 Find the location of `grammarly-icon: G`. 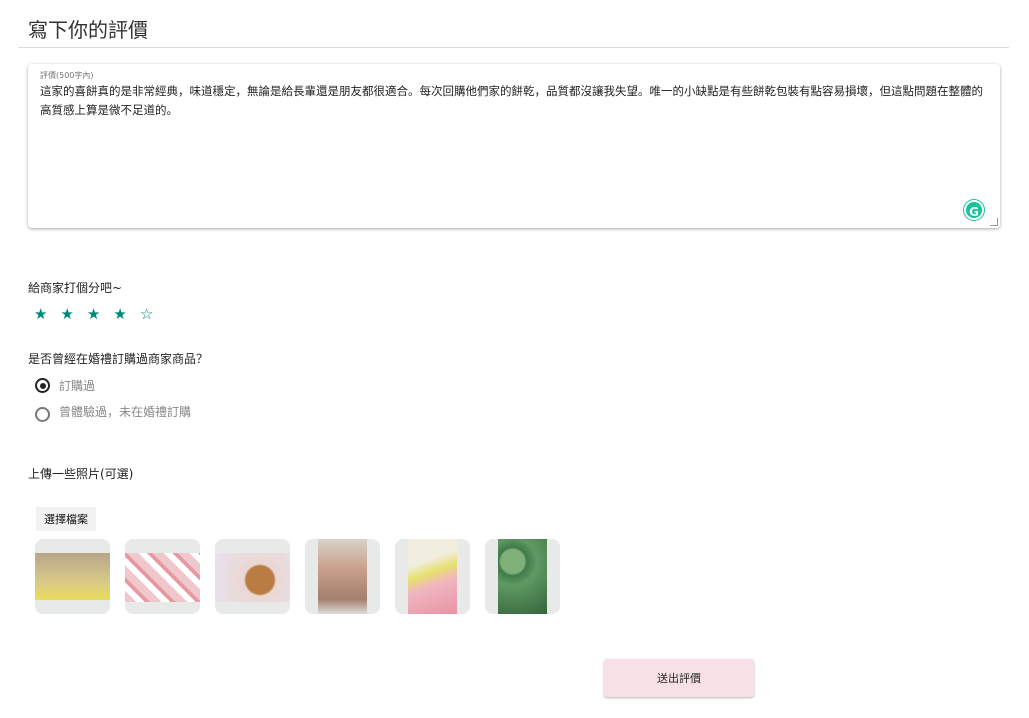

grammarly-icon: G is located at coordinates (974, 210).